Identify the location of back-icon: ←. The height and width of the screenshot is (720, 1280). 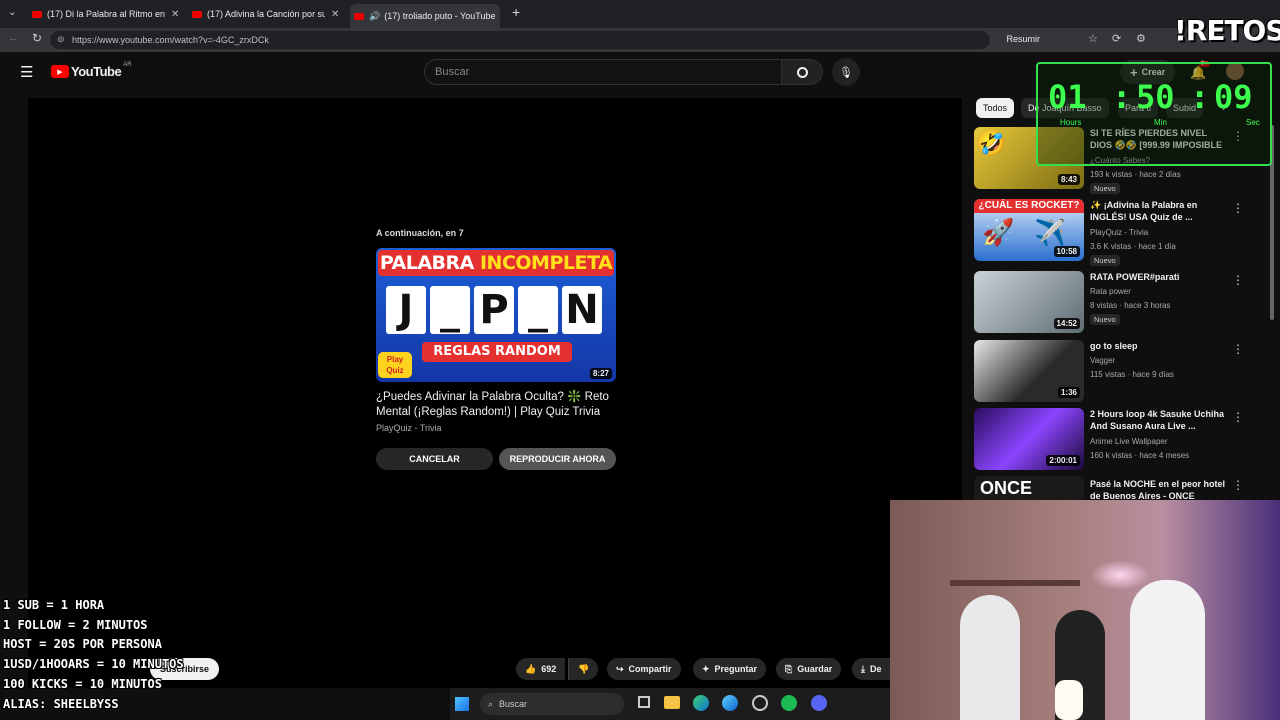
(13, 38).